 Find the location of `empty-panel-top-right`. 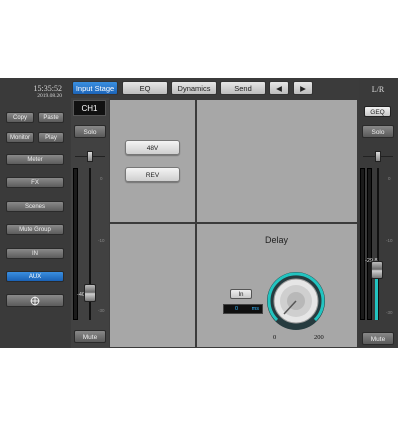

empty-panel-top-right is located at coordinates (277, 161).